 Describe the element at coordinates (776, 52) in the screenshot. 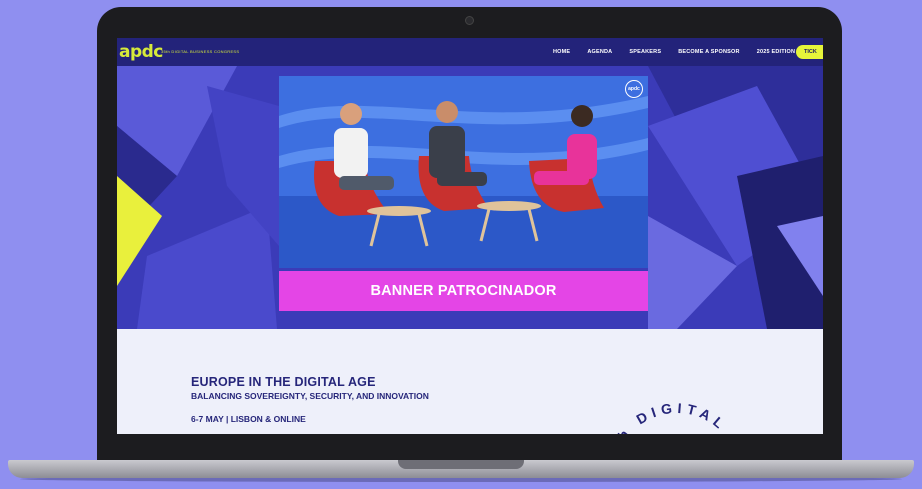

I see `nav-link-2025-edition: 2025 EDITION` at that location.